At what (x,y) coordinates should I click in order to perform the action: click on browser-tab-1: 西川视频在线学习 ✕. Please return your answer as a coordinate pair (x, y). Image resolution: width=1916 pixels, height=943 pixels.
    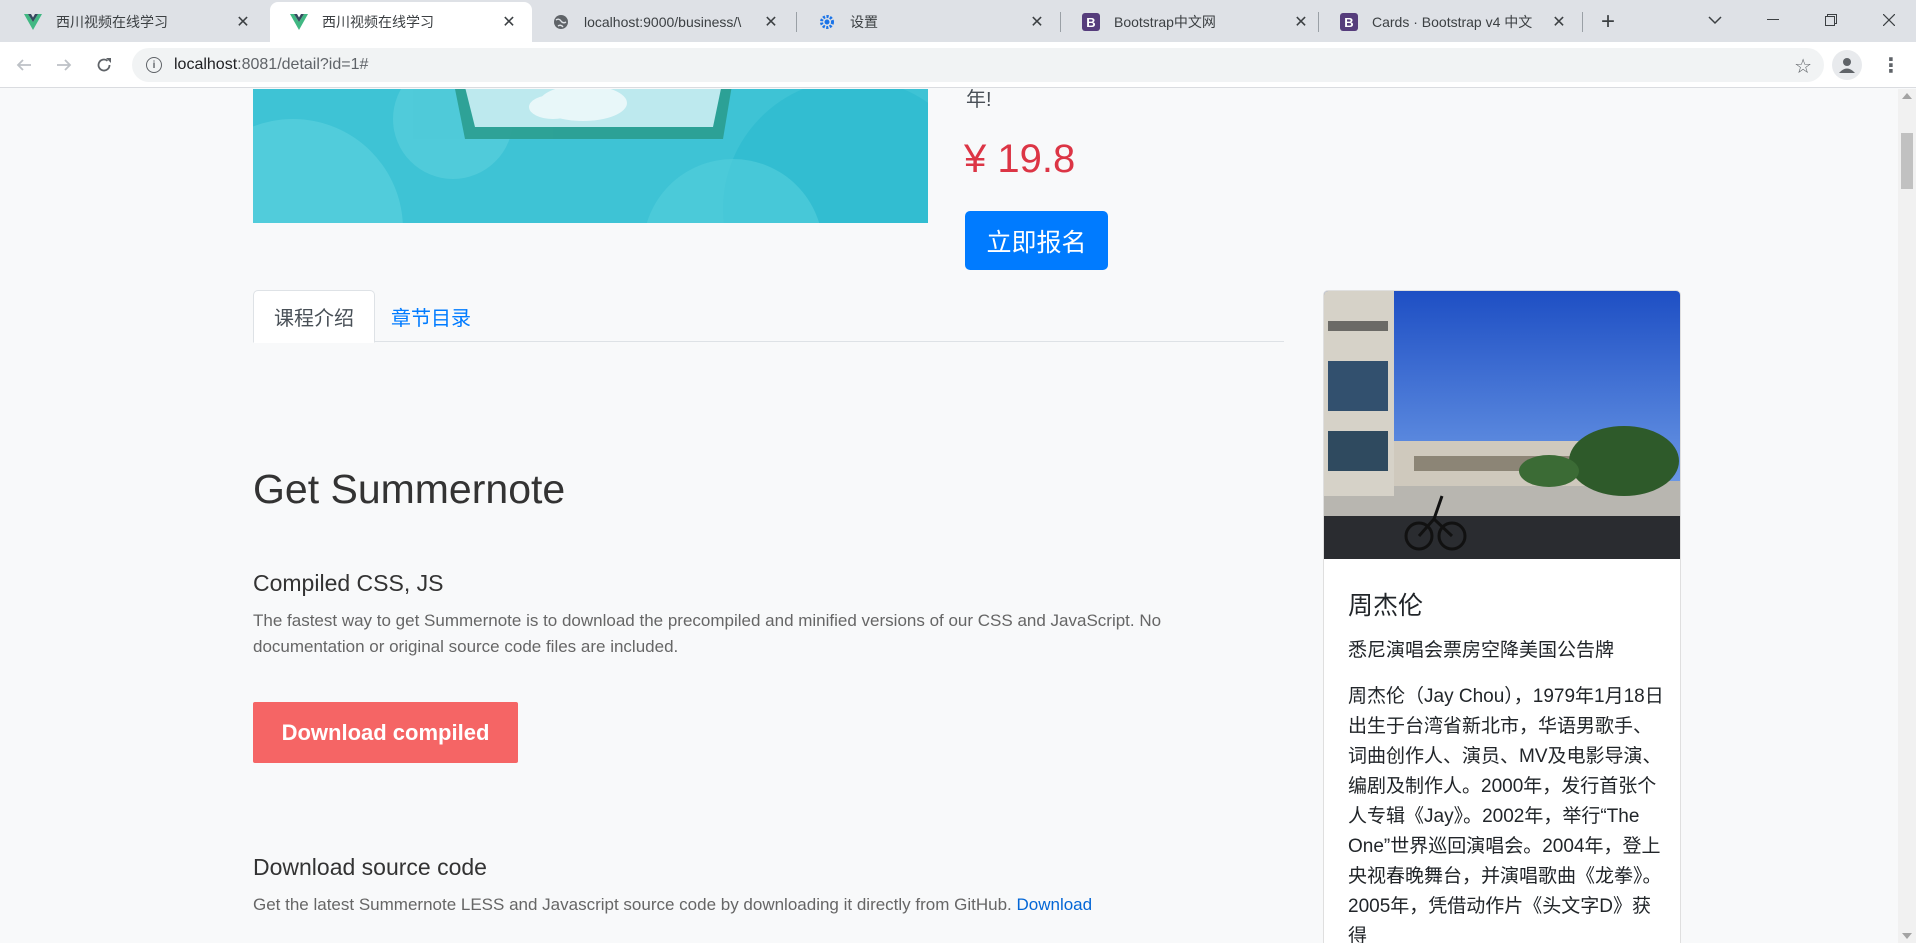
    Looking at the image, I should click on (135, 22).